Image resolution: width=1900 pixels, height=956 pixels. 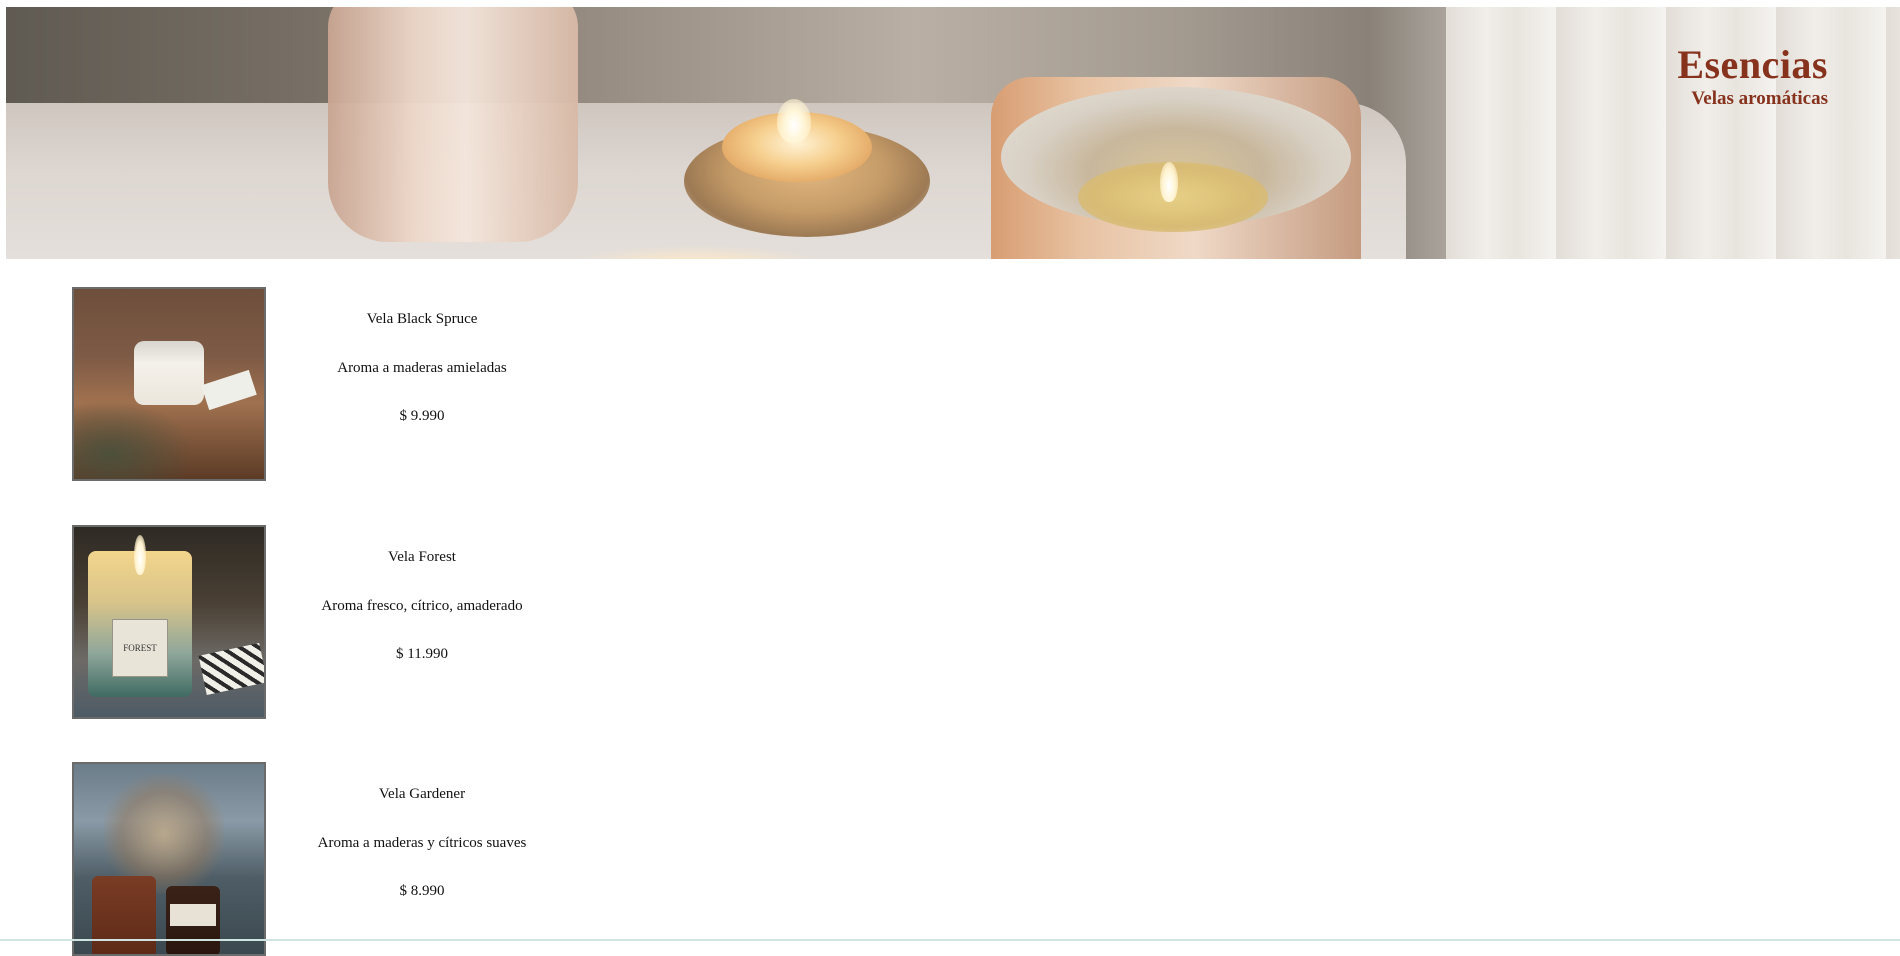 I want to click on product-description: Aroma a maderas amieladas, so click(x=422, y=368).